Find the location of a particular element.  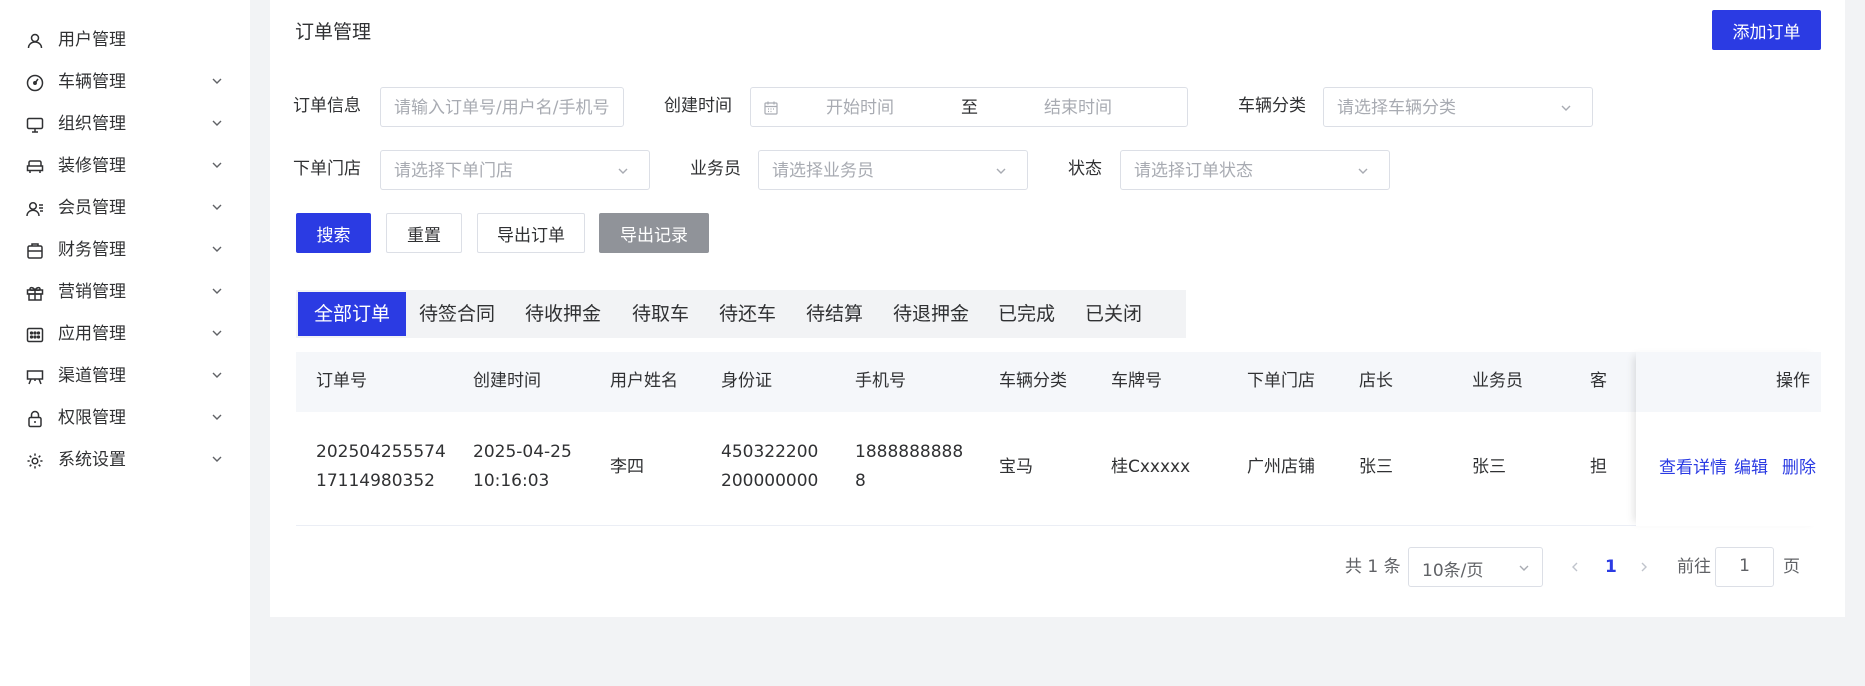

goto-suffix: 页 is located at coordinates (1791, 567).